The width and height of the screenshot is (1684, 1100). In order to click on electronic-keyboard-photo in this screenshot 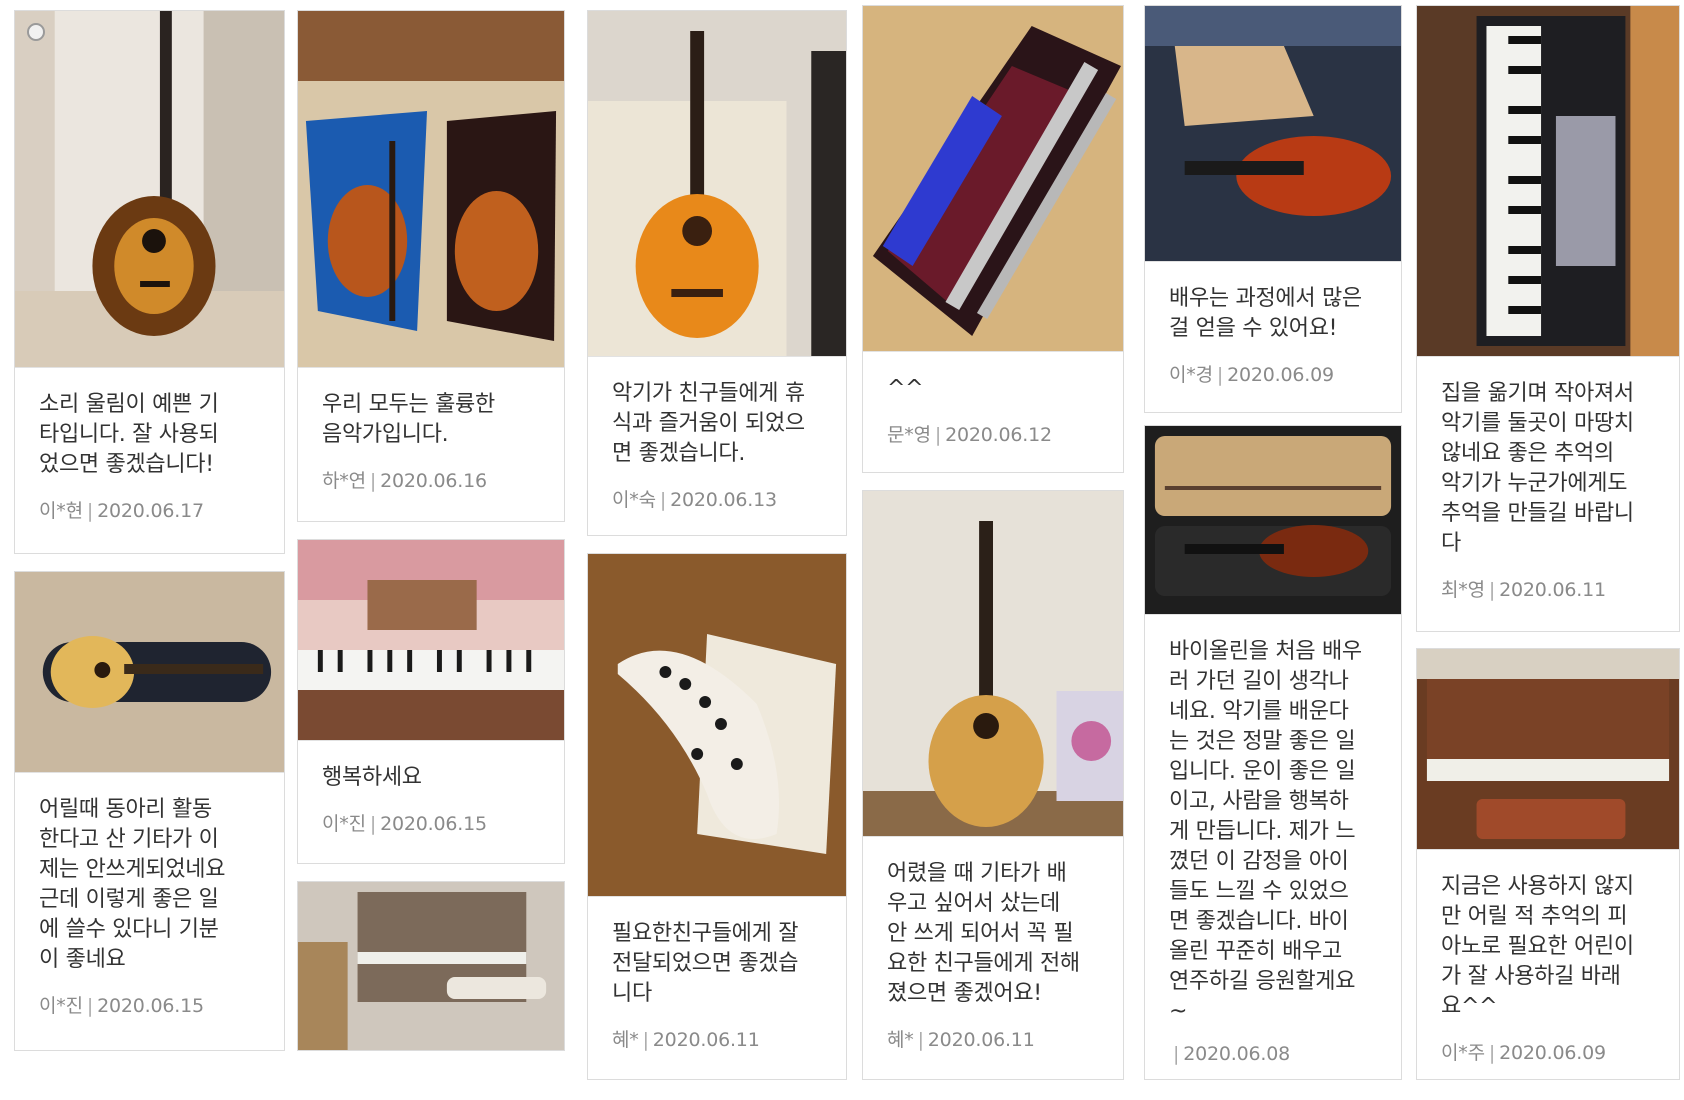, I will do `click(1548, 181)`.